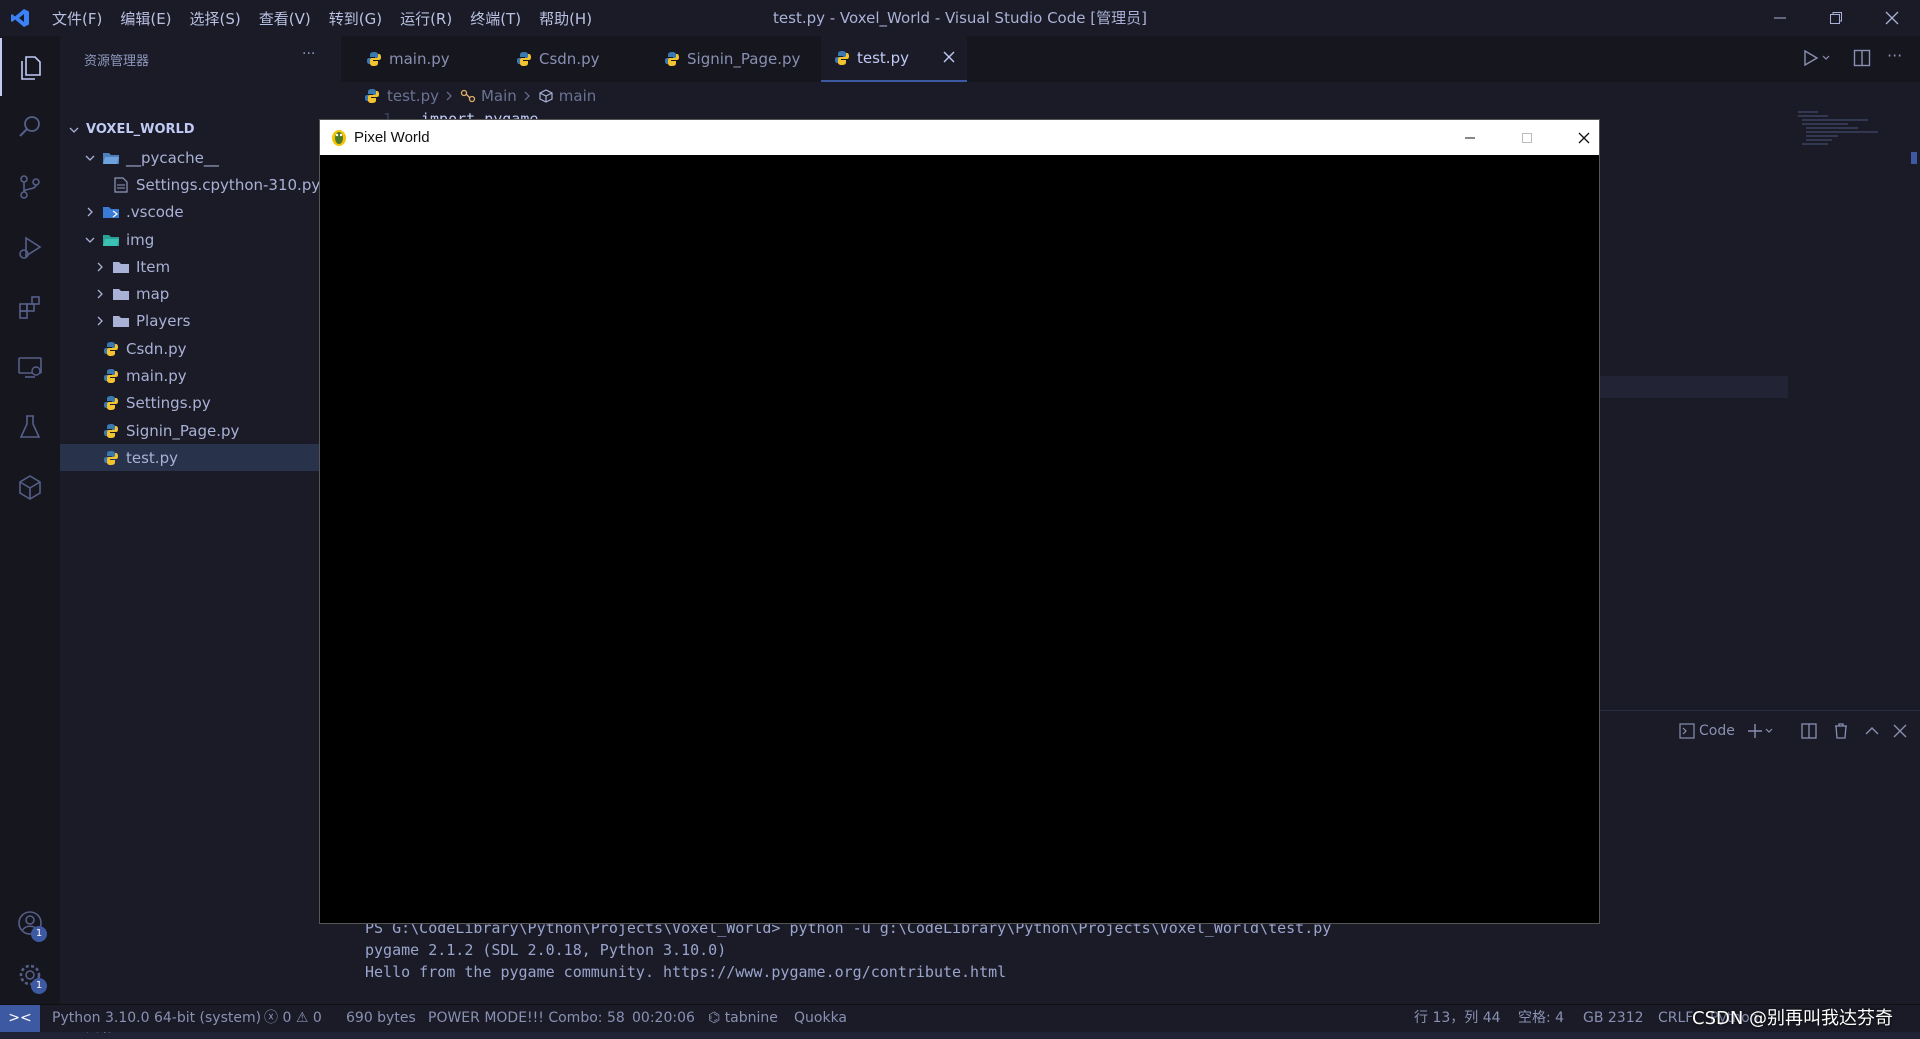 The width and height of the screenshot is (1920, 1039). I want to click on remote-indicator: ><, so click(20, 1018).